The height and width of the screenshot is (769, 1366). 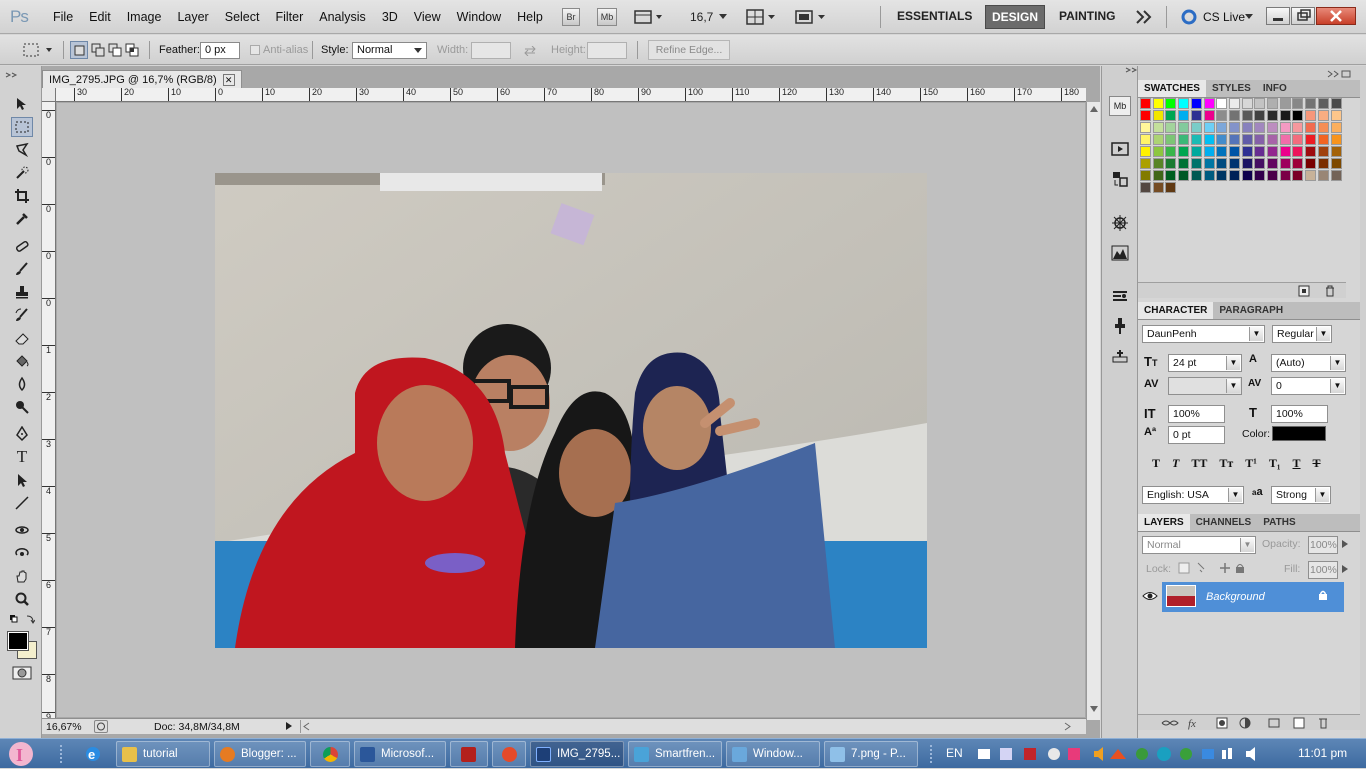 I want to click on type-tool-icon: T, so click(x=22, y=457).